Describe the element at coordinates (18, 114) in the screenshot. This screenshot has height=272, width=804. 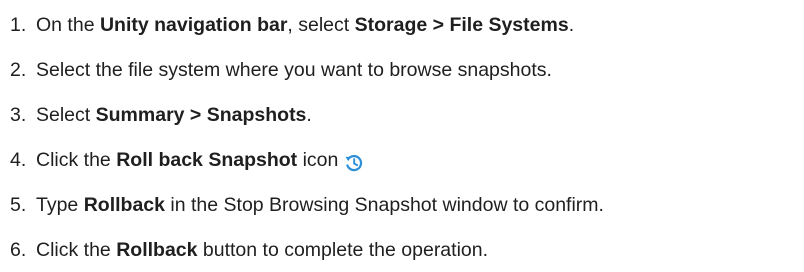
I see `step-number: 3.` at that location.